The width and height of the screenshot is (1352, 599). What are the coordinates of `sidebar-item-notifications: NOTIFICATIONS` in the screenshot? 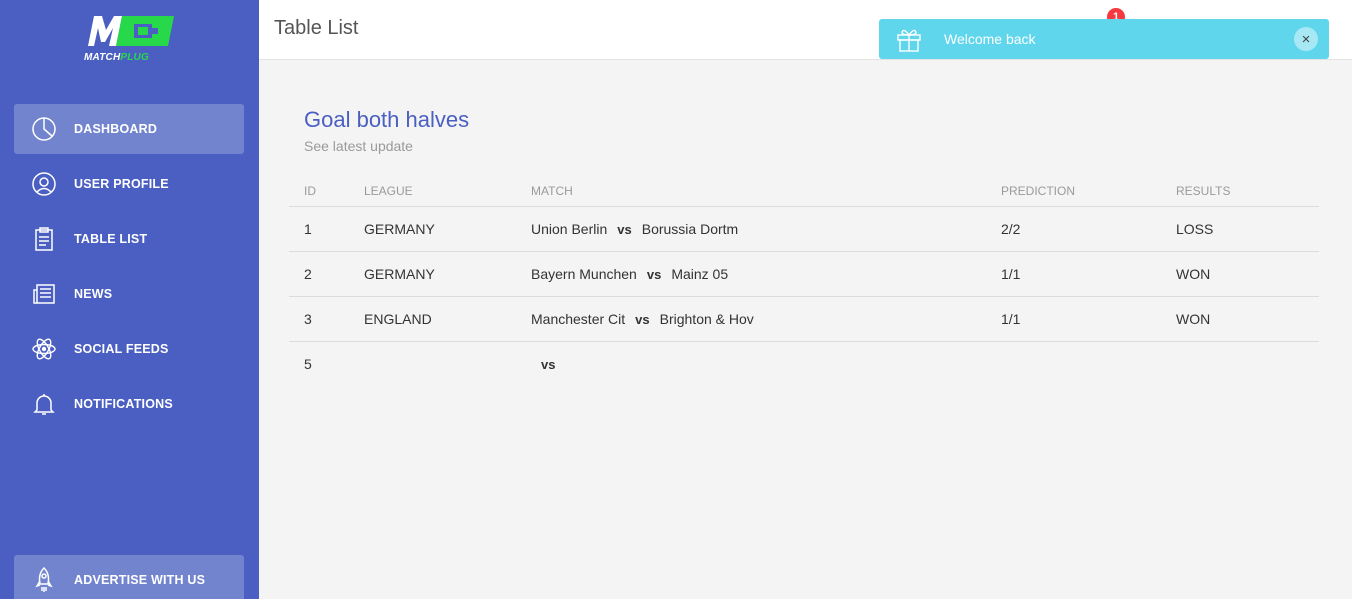 It's located at (129, 404).